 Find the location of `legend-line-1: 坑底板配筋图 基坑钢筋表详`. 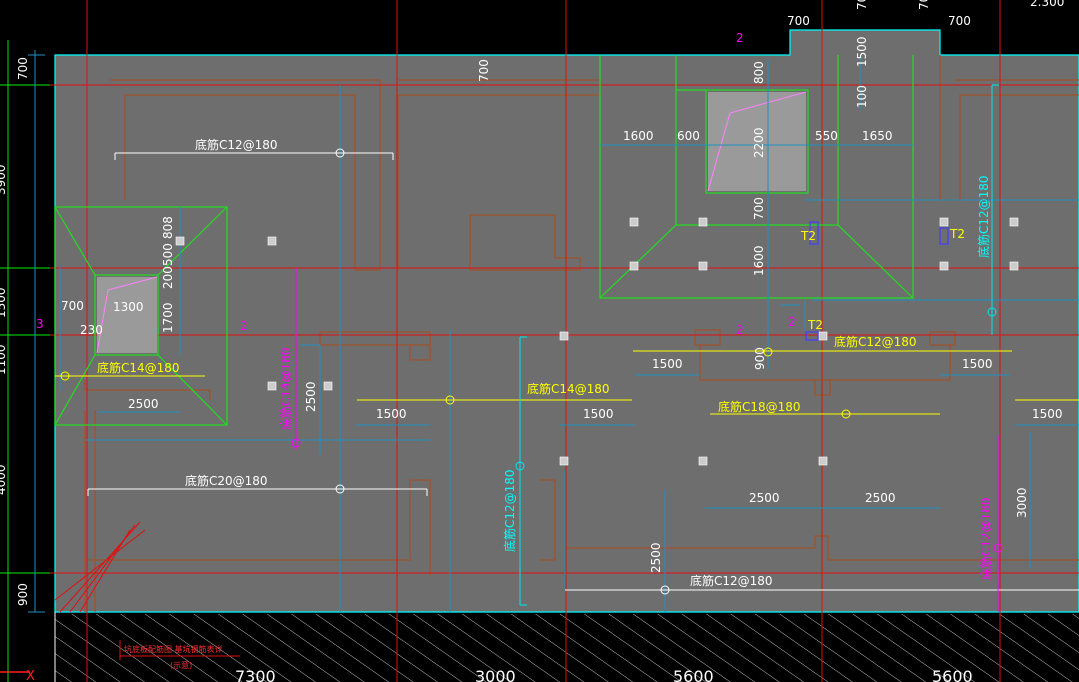

legend-line-1: 坑底板配筋图 基坑钢筋表详 is located at coordinates (173, 649).